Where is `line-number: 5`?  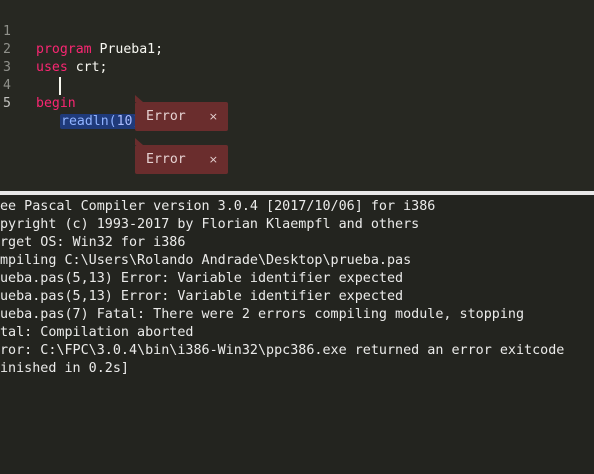
line-number: 5 is located at coordinates (7, 103).